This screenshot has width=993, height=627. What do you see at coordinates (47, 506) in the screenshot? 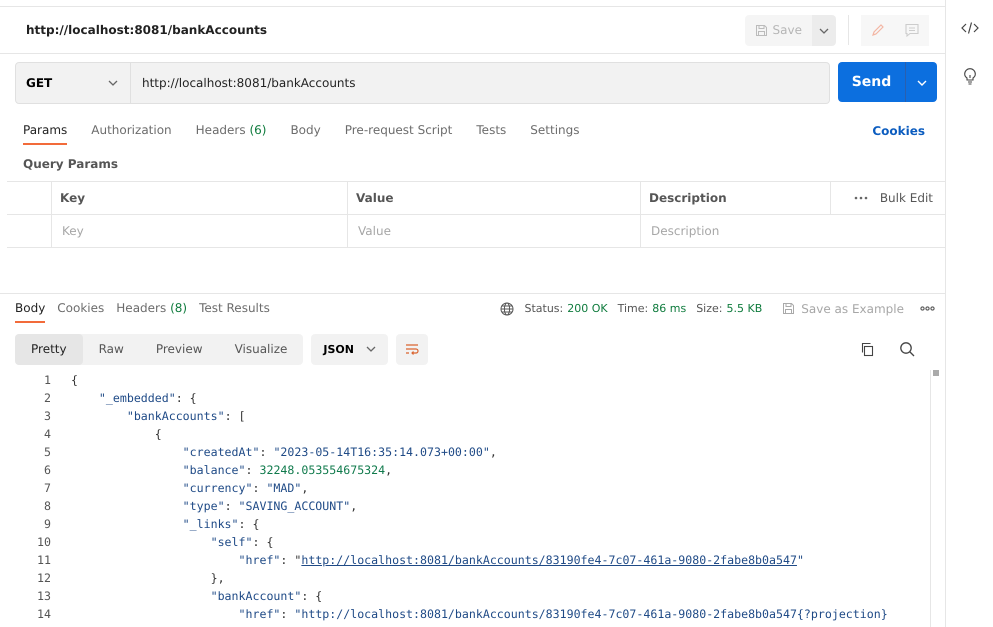
I see `line-number: 8` at bounding box center [47, 506].